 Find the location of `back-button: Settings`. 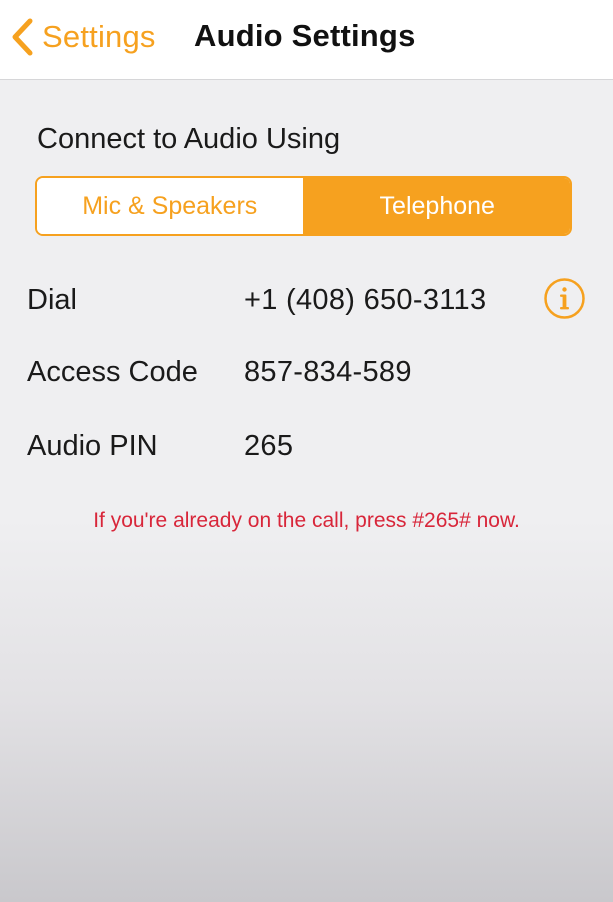

back-button: Settings is located at coordinates (82, 37).